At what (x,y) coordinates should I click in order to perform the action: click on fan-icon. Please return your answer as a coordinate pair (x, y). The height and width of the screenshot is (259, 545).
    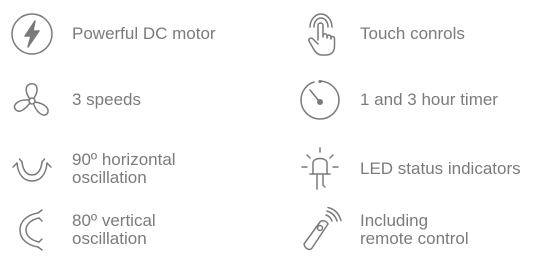
    Looking at the image, I should click on (32, 100).